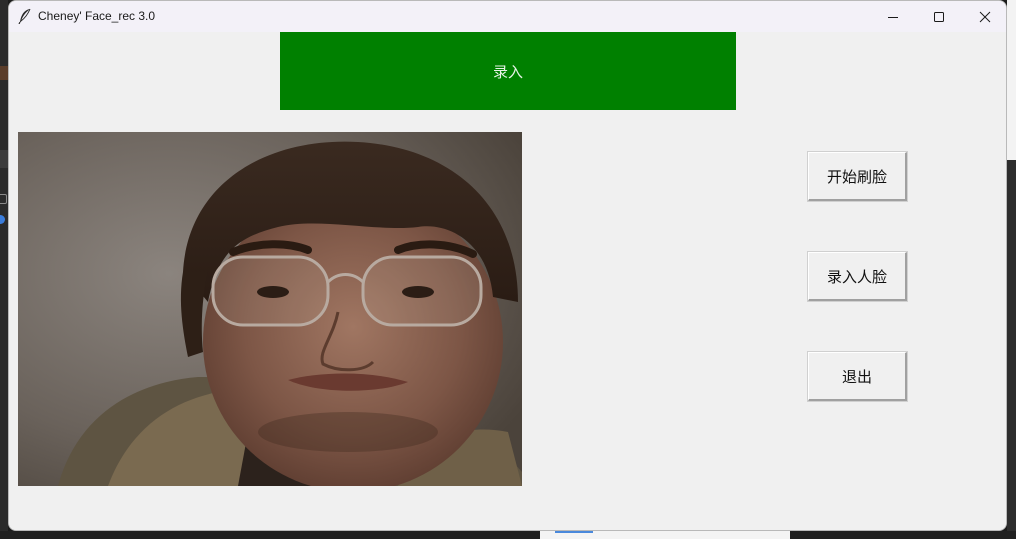 Image resolution: width=1016 pixels, height=539 pixels. I want to click on window-title: Cheney' Face_rec 3.0, so click(97, 16).